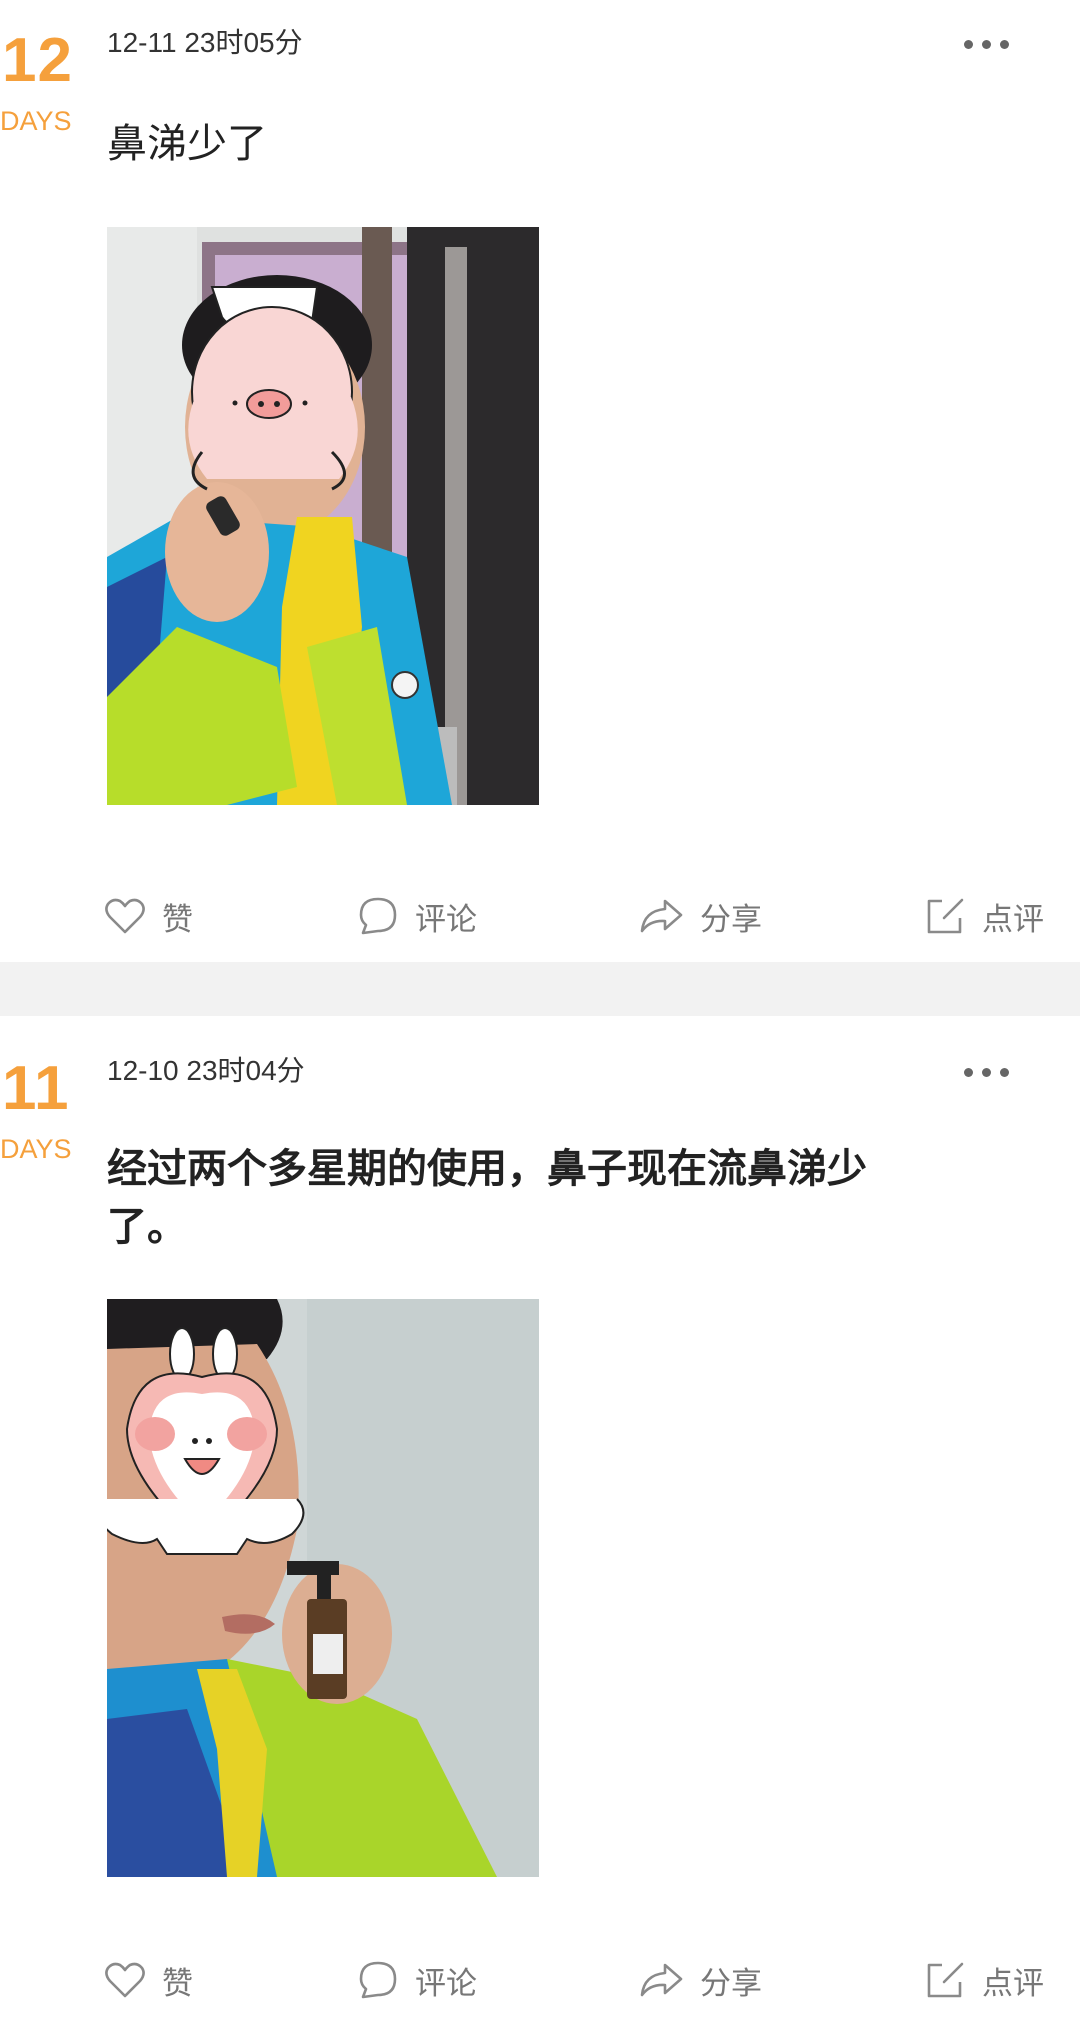 The image size is (1080, 2031). What do you see at coordinates (206, 1070) in the screenshot?
I see `post-timestamp: 12-10 23时04分` at bounding box center [206, 1070].